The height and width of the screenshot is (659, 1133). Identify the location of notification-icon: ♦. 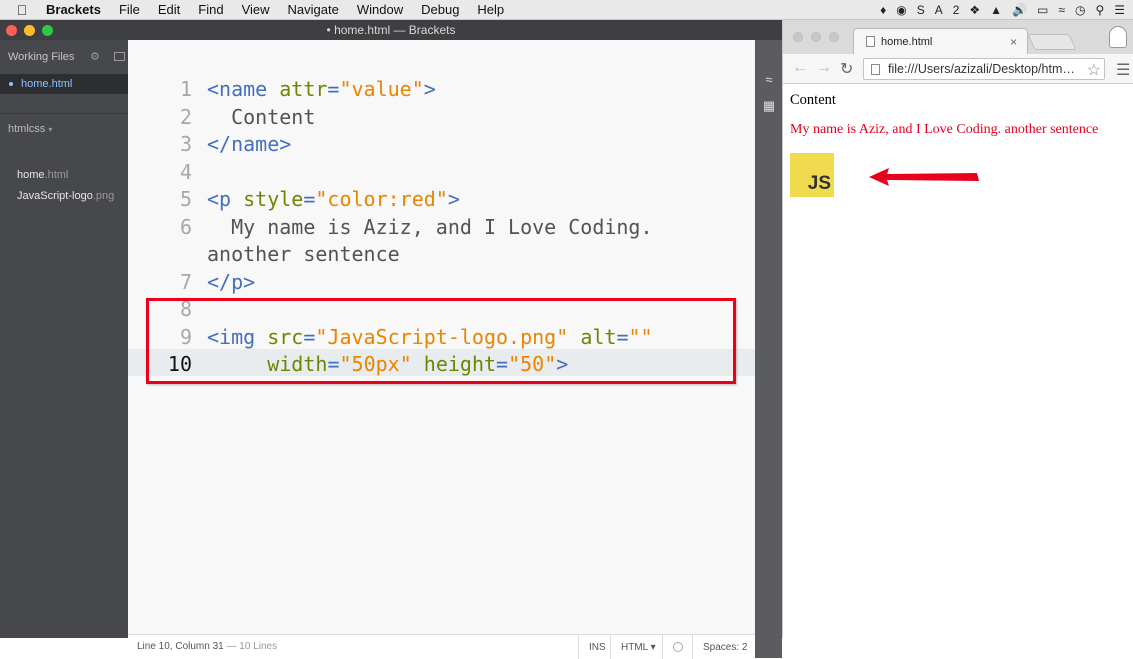
(883, 10).